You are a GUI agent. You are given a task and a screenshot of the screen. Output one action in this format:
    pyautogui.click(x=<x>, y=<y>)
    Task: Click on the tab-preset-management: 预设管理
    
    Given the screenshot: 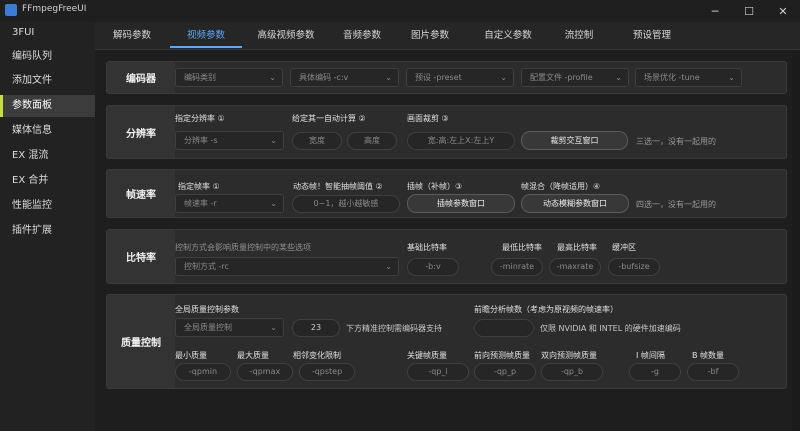 What is the action you would take?
    pyautogui.click(x=652, y=35)
    